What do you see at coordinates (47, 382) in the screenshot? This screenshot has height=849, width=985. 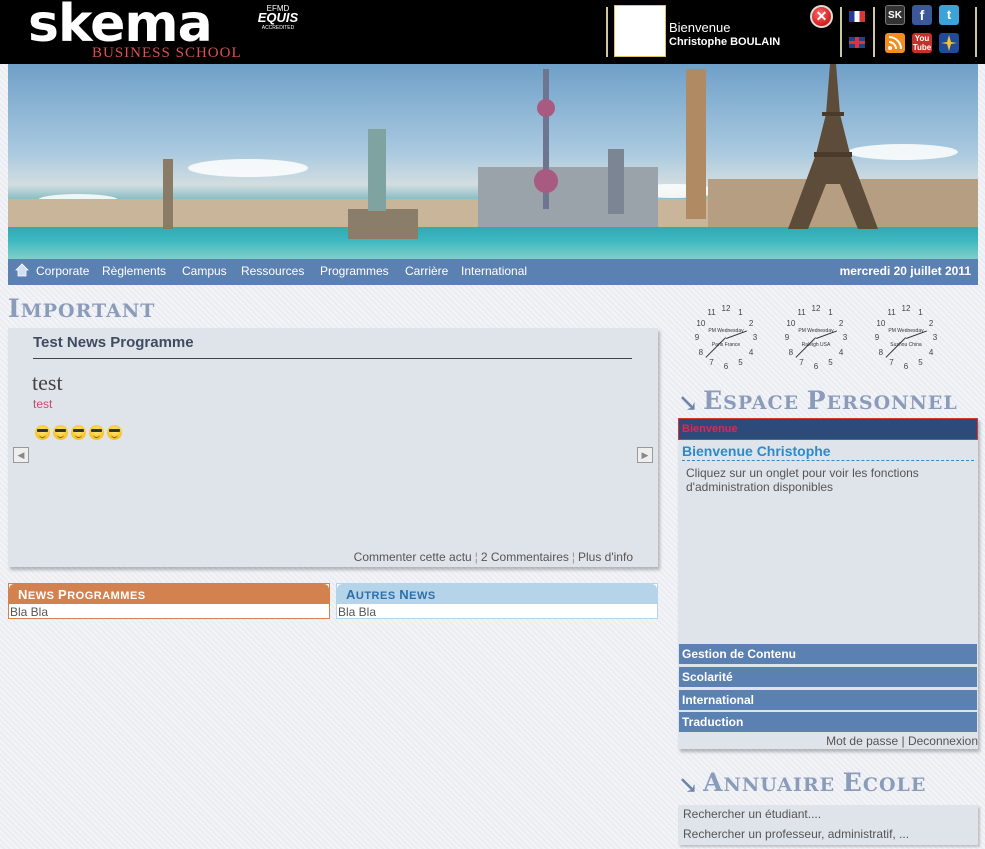 I see `news-heading: test` at bounding box center [47, 382].